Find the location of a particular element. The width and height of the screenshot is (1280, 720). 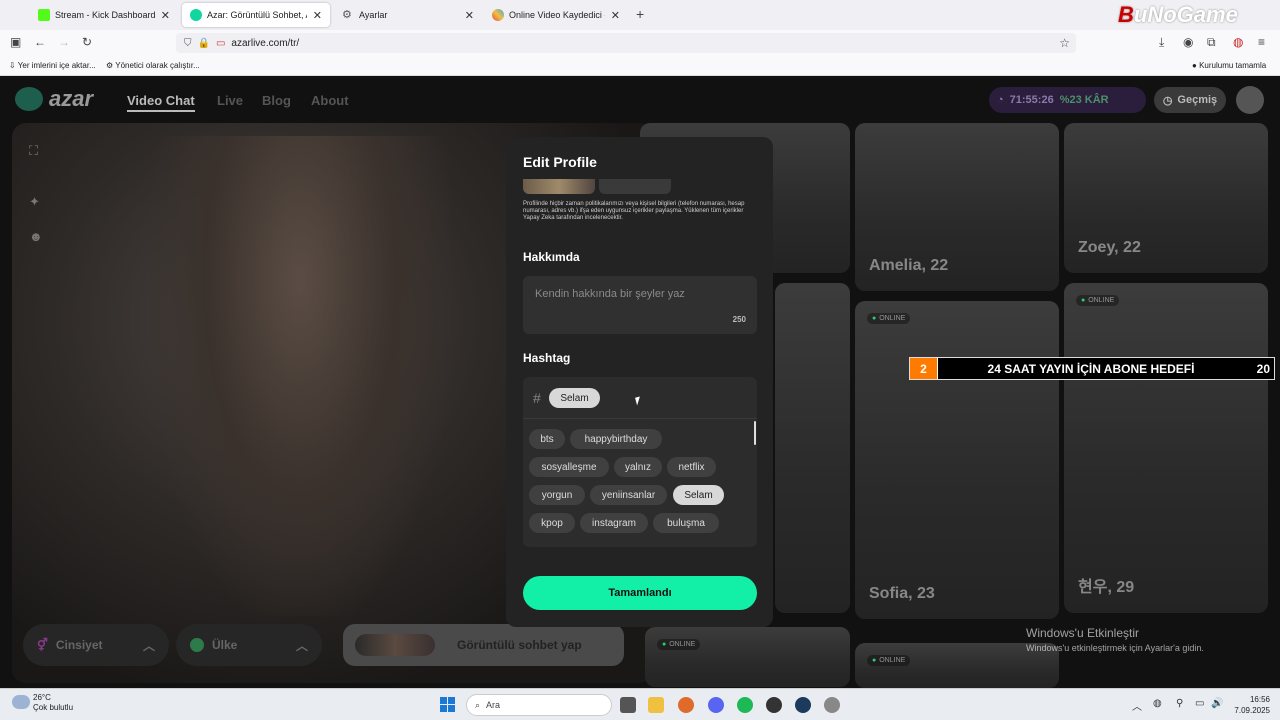

bunogame-watermark: BuNoGame is located at coordinates (1198, 16).